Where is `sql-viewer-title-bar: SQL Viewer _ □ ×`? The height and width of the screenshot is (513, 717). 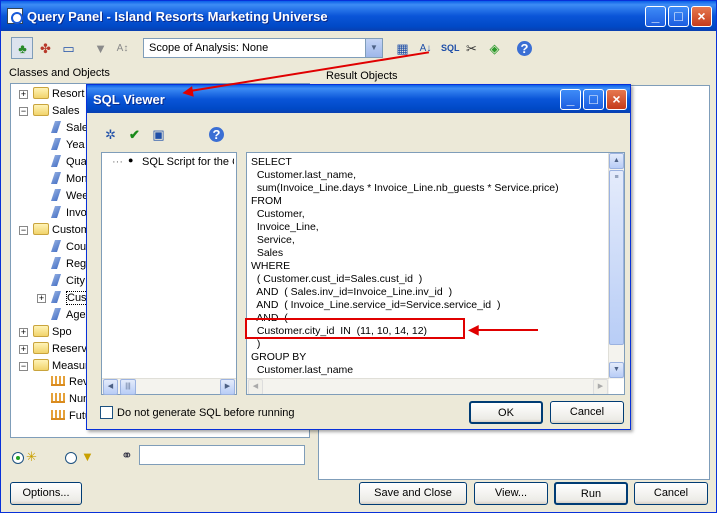
sql-viewer-title-bar: SQL Viewer _ □ × is located at coordinates (358, 99).